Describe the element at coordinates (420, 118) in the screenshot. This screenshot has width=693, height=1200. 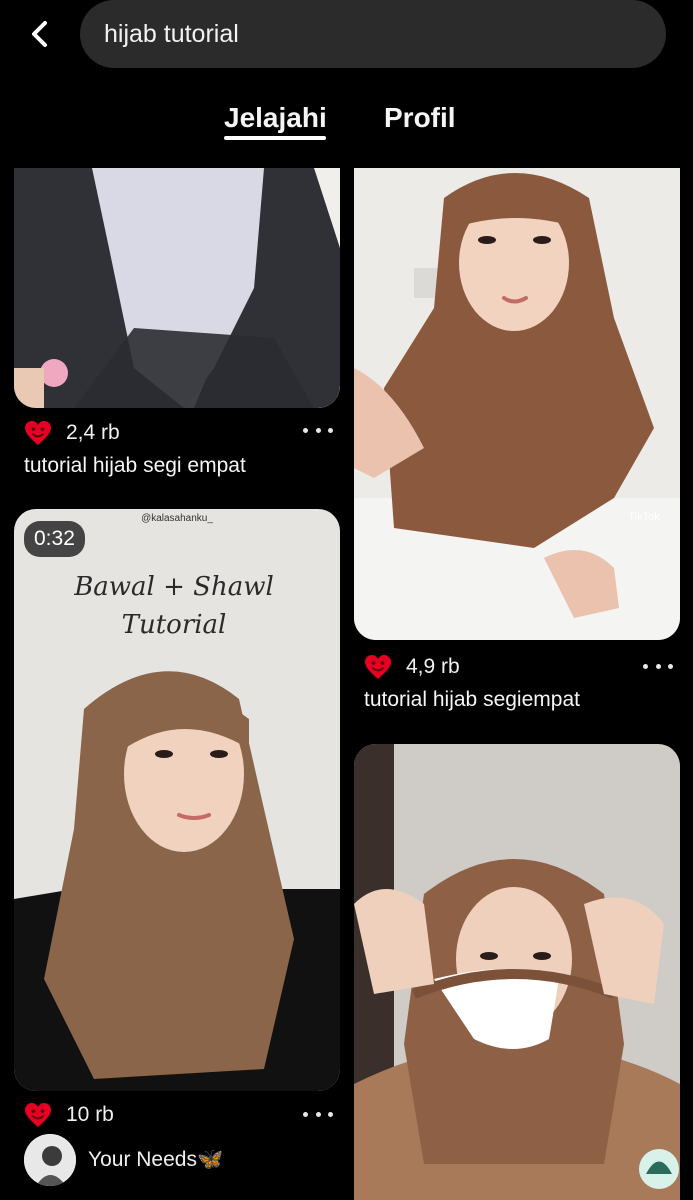
I see `tab-profil: Profil` at that location.